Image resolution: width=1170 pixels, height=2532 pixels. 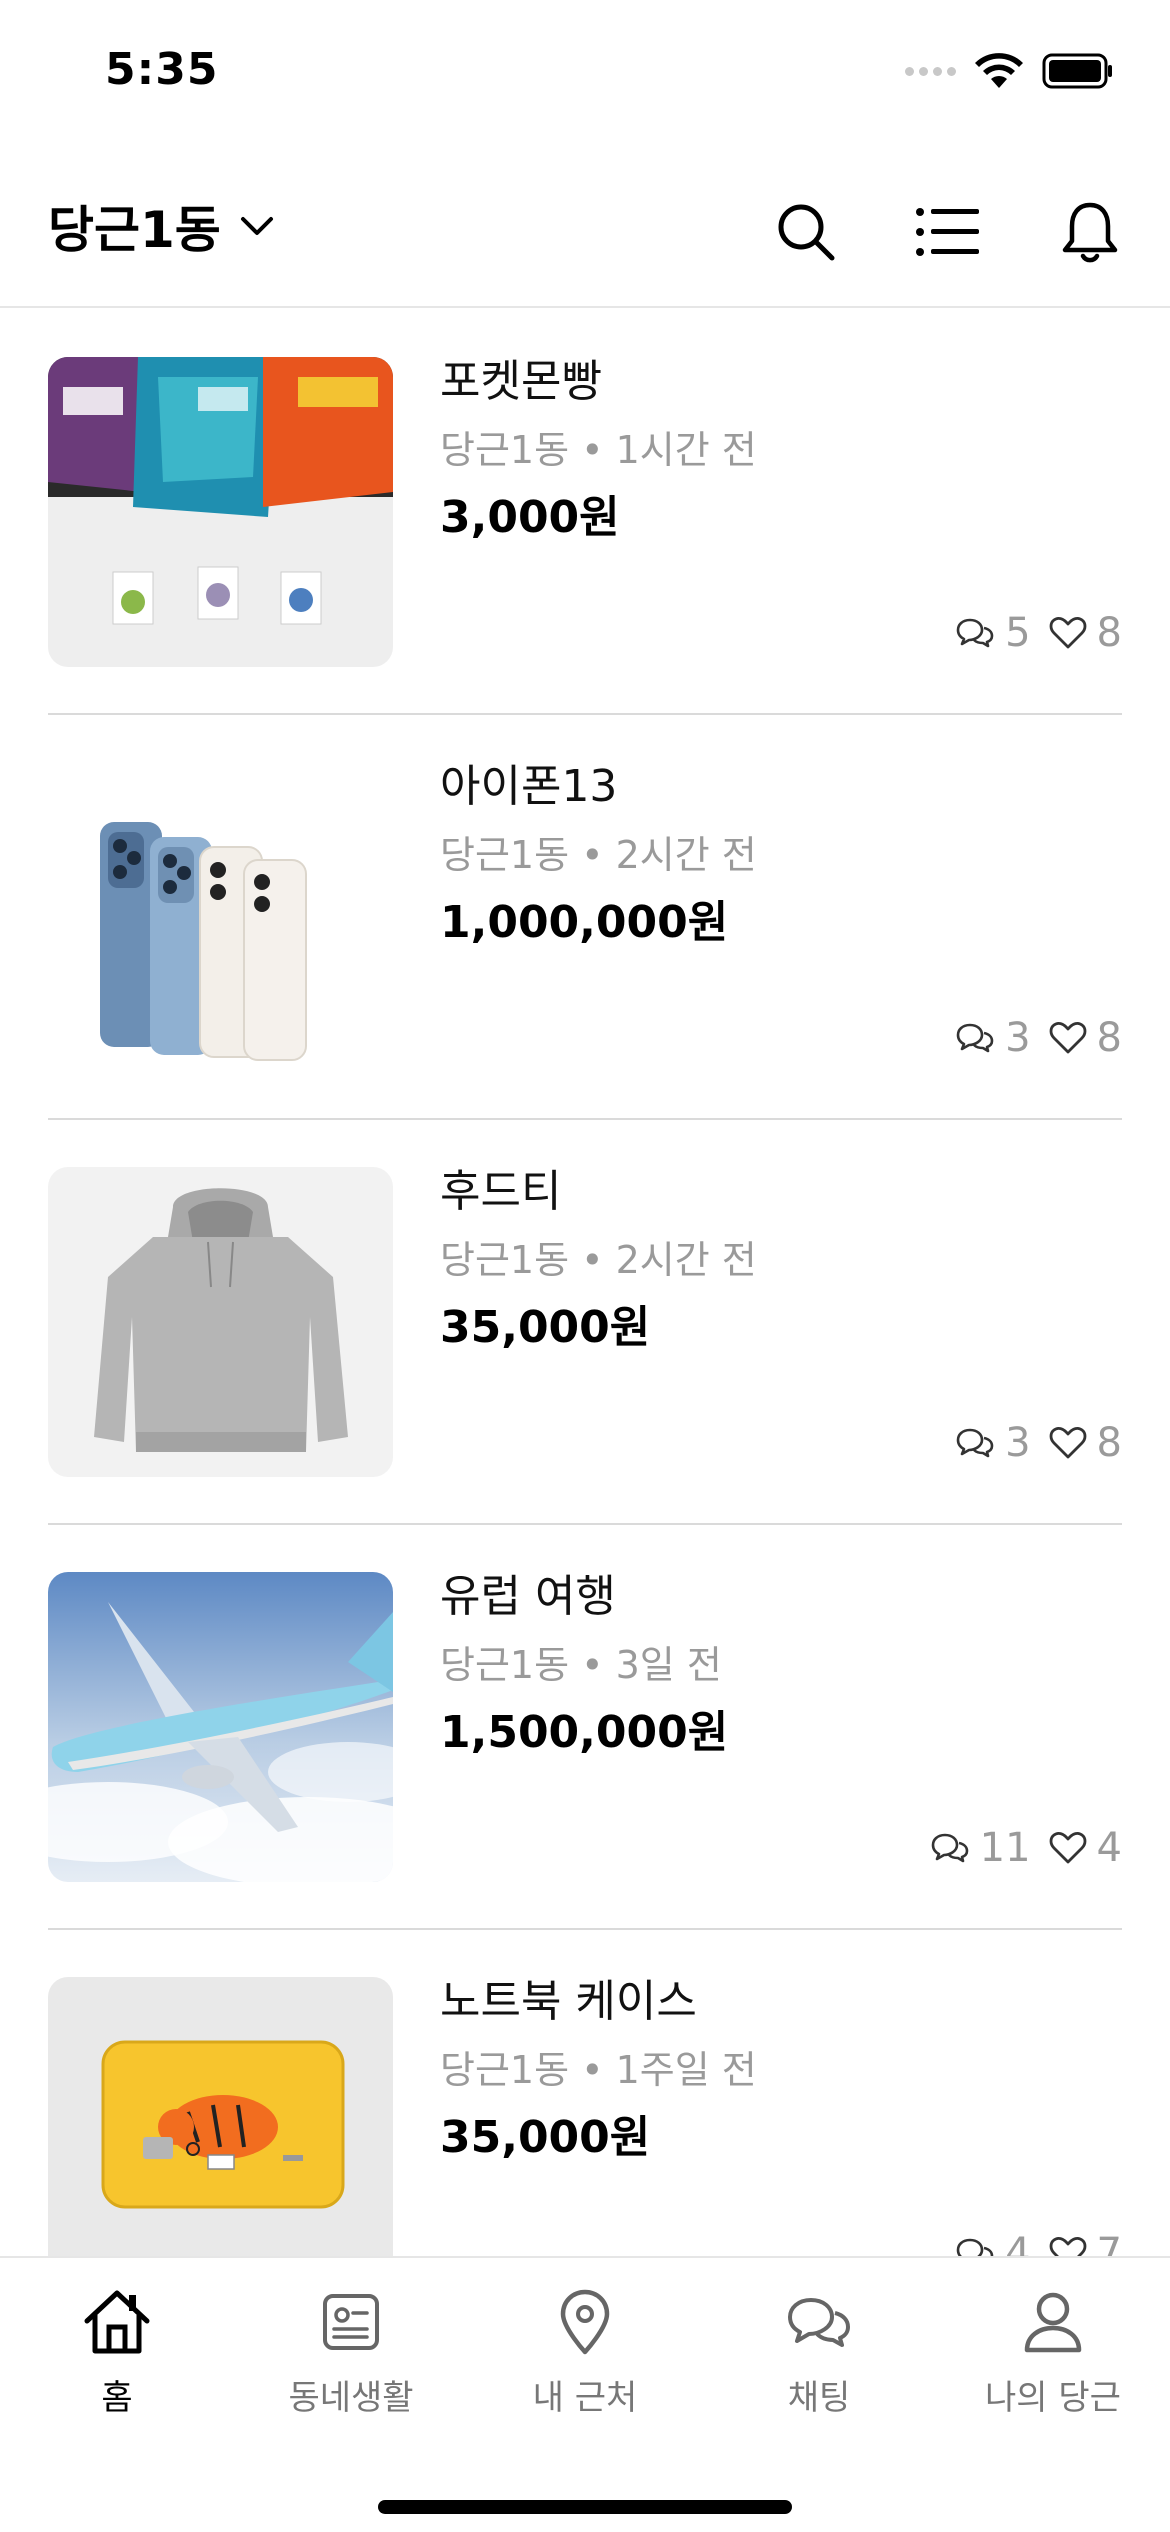 I want to click on search-icon, so click(x=806, y=232).